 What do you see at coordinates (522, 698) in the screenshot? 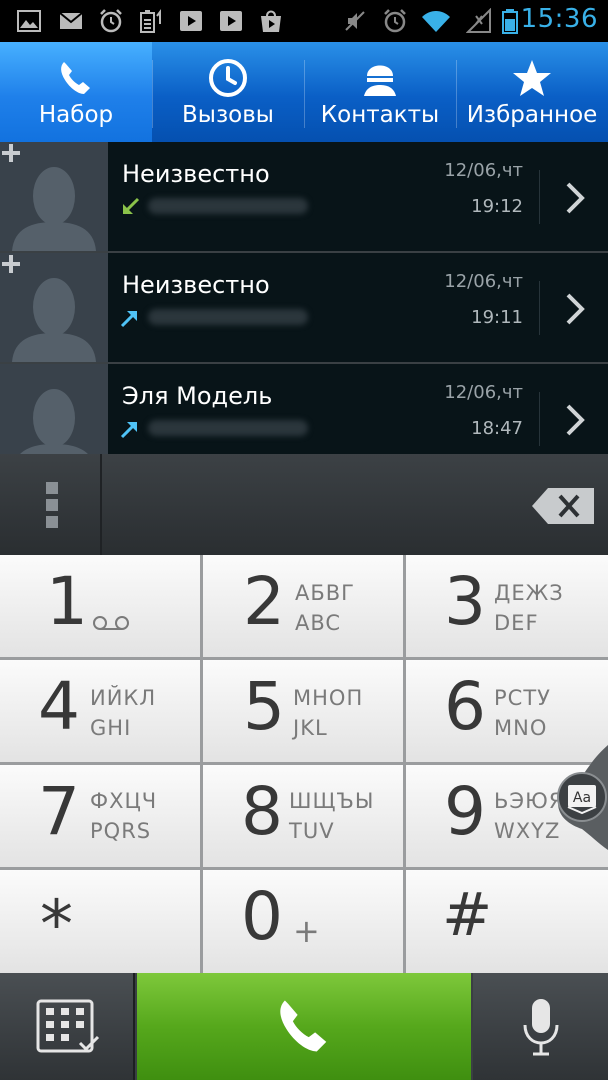
I see `key-letters-cyrillic: РСТУ` at bounding box center [522, 698].